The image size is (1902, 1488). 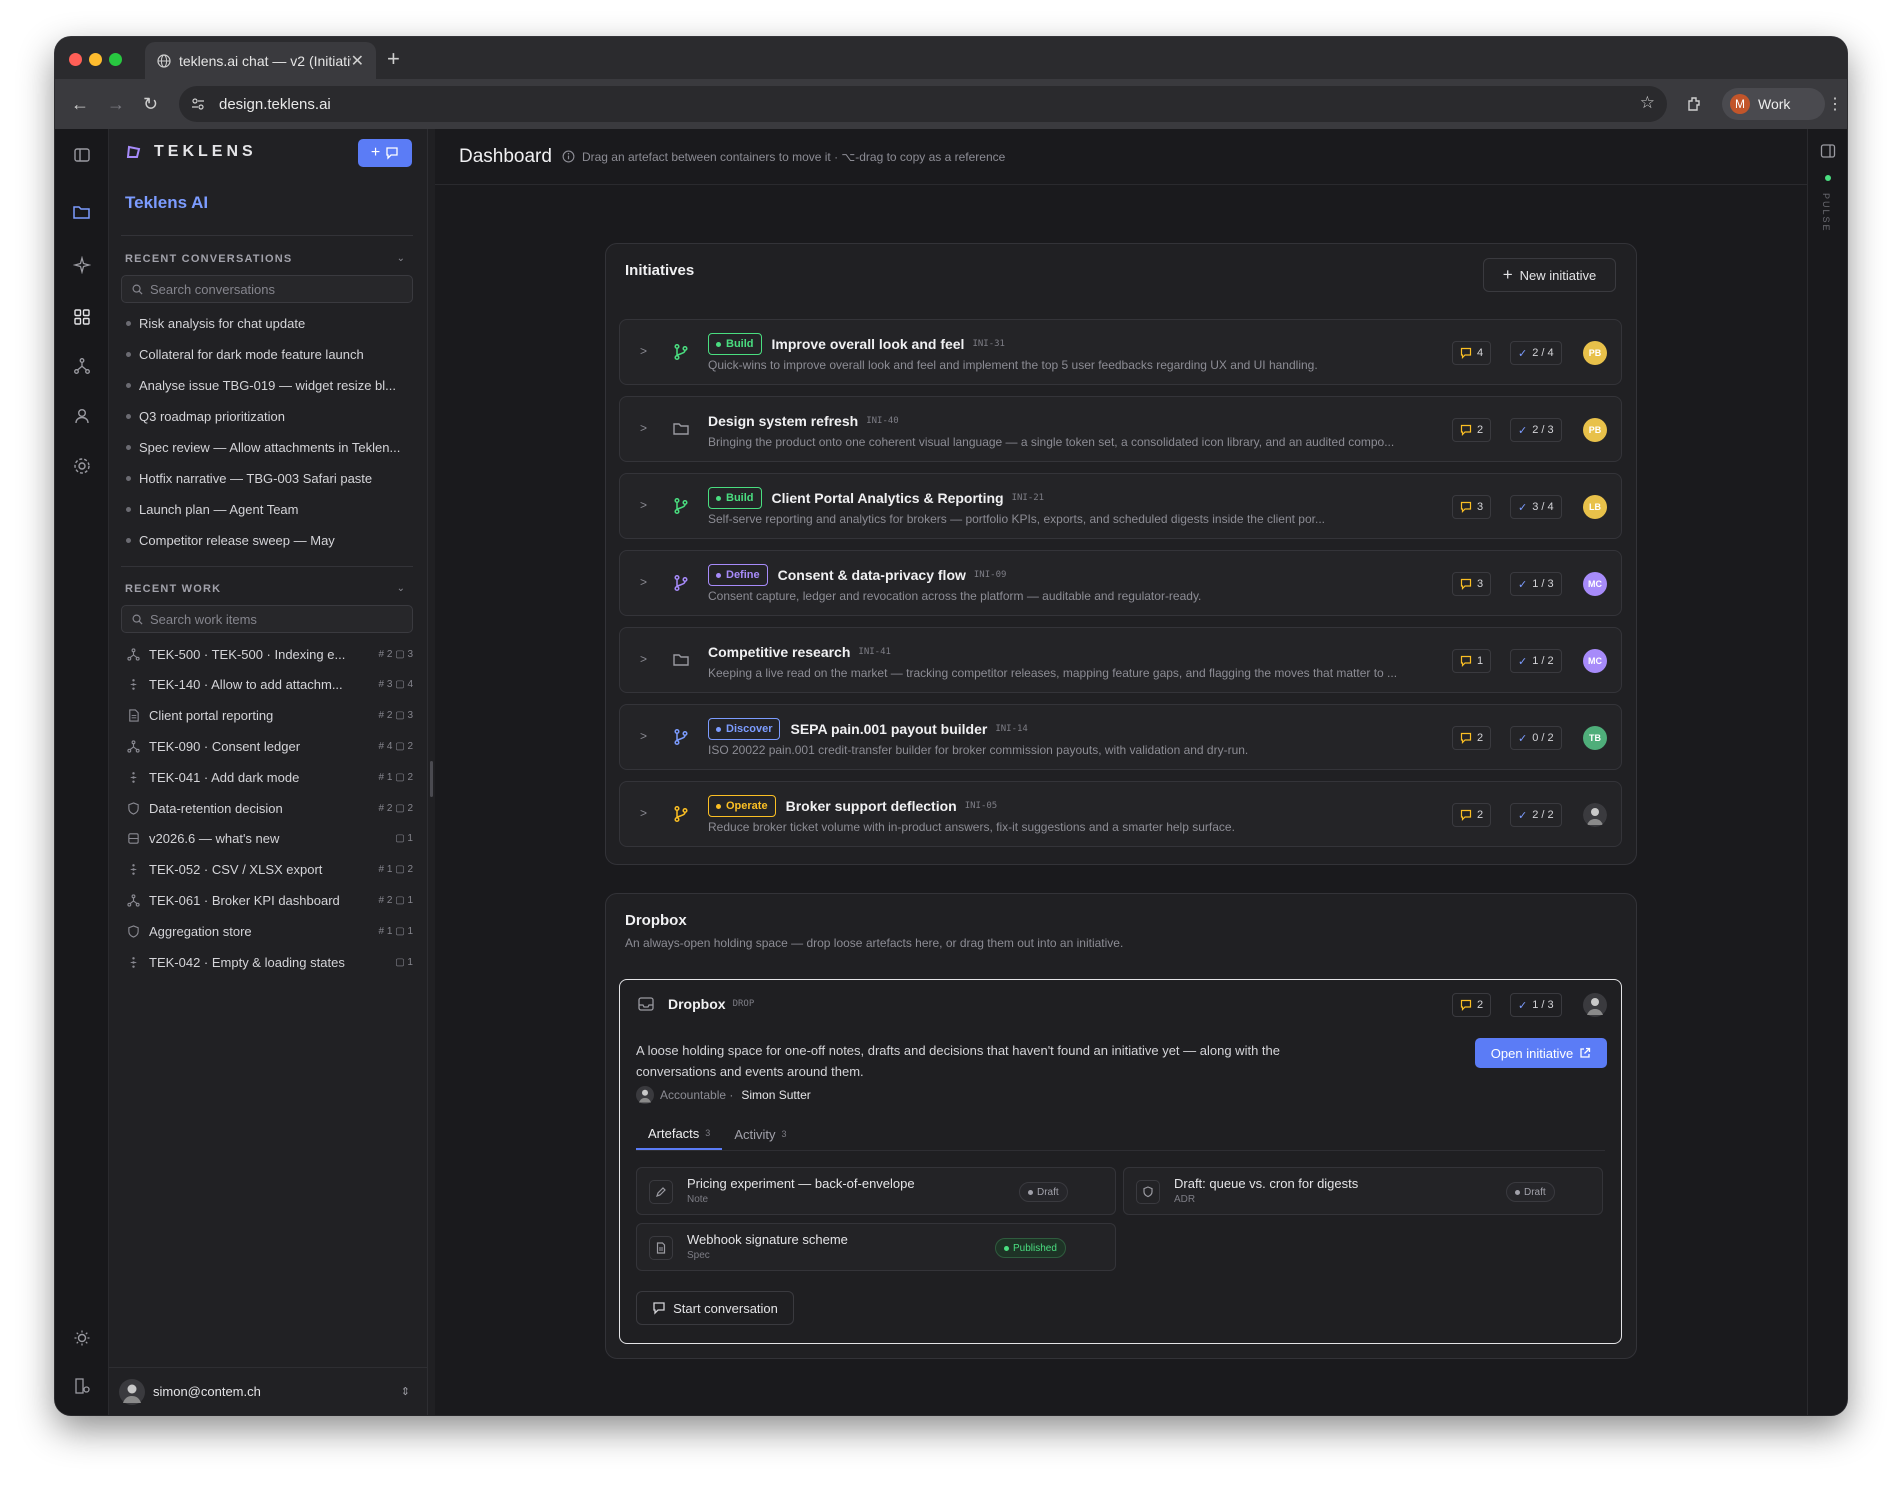 What do you see at coordinates (679, 1134) in the screenshot?
I see `tab-artefacts: Artefacts 3` at bounding box center [679, 1134].